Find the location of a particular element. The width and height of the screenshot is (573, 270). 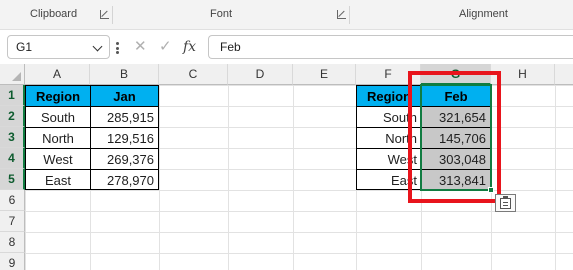

row-header-9: 9 is located at coordinates (12, 261).